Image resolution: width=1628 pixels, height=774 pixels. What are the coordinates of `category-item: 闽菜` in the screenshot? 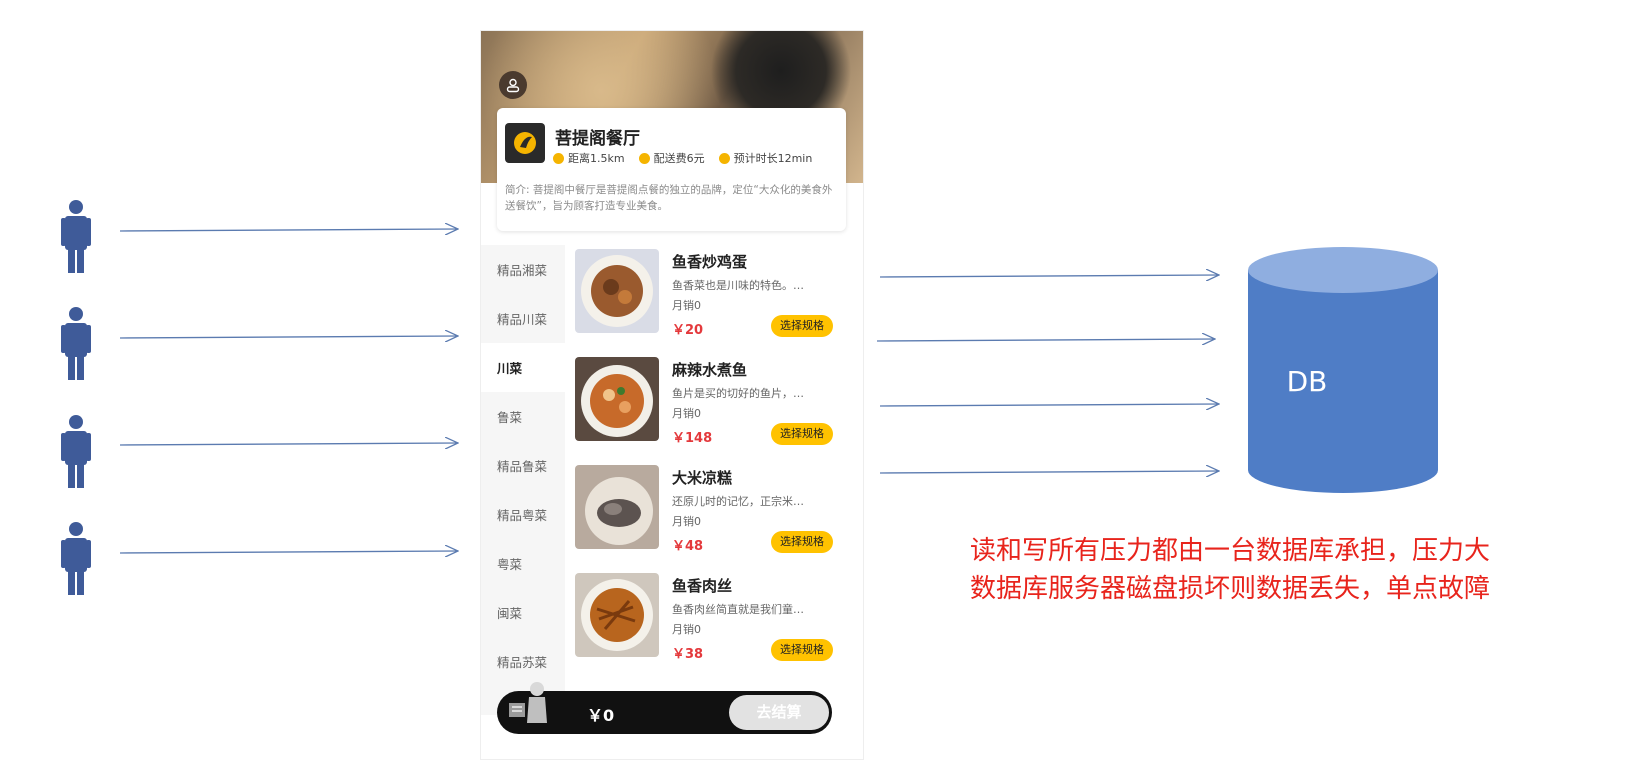 It's located at (523, 612).